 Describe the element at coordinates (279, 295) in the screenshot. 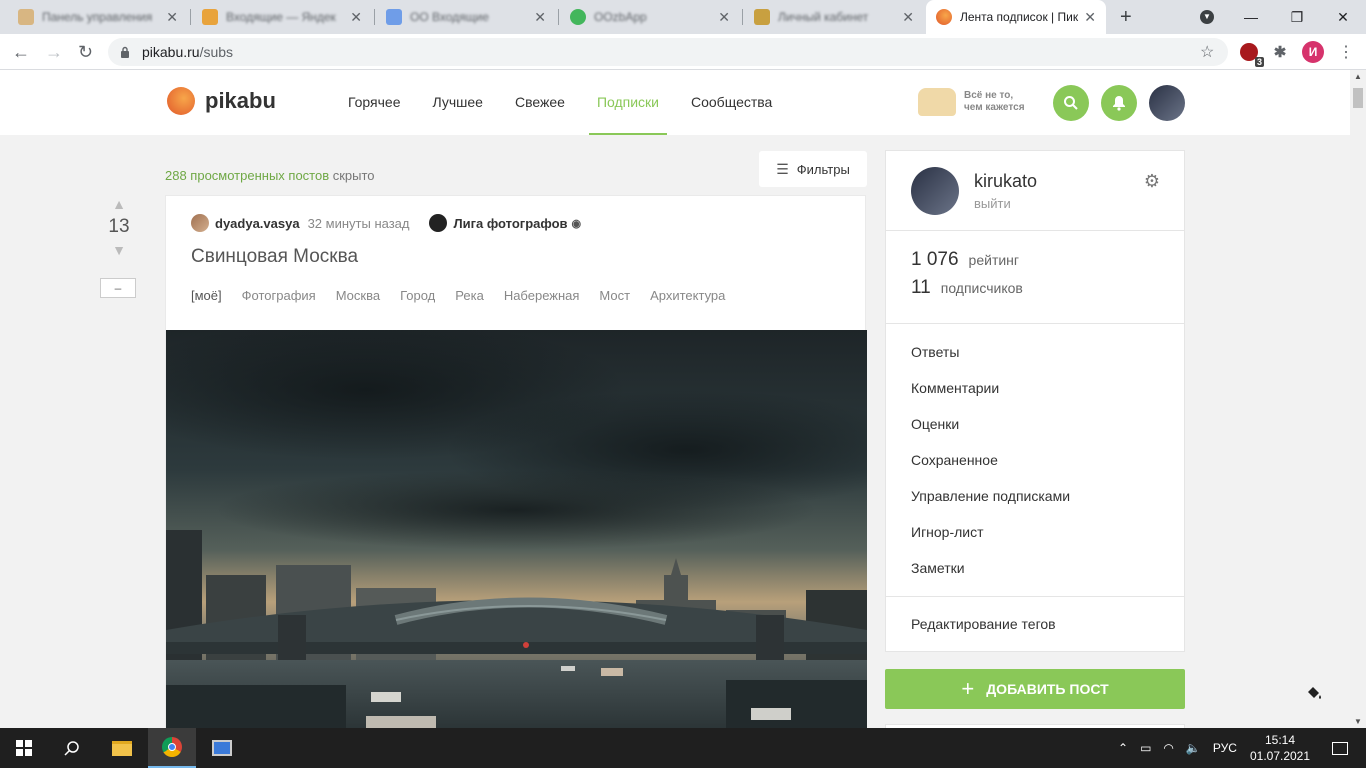

I see `tag: Фотография` at that location.